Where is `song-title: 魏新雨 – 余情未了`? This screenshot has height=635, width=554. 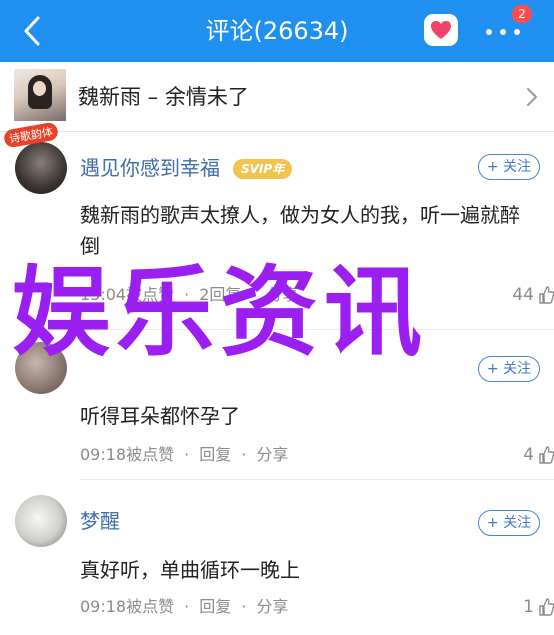 song-title: 魏新雨 – 余情未了 is located at coordinates (163, 97).